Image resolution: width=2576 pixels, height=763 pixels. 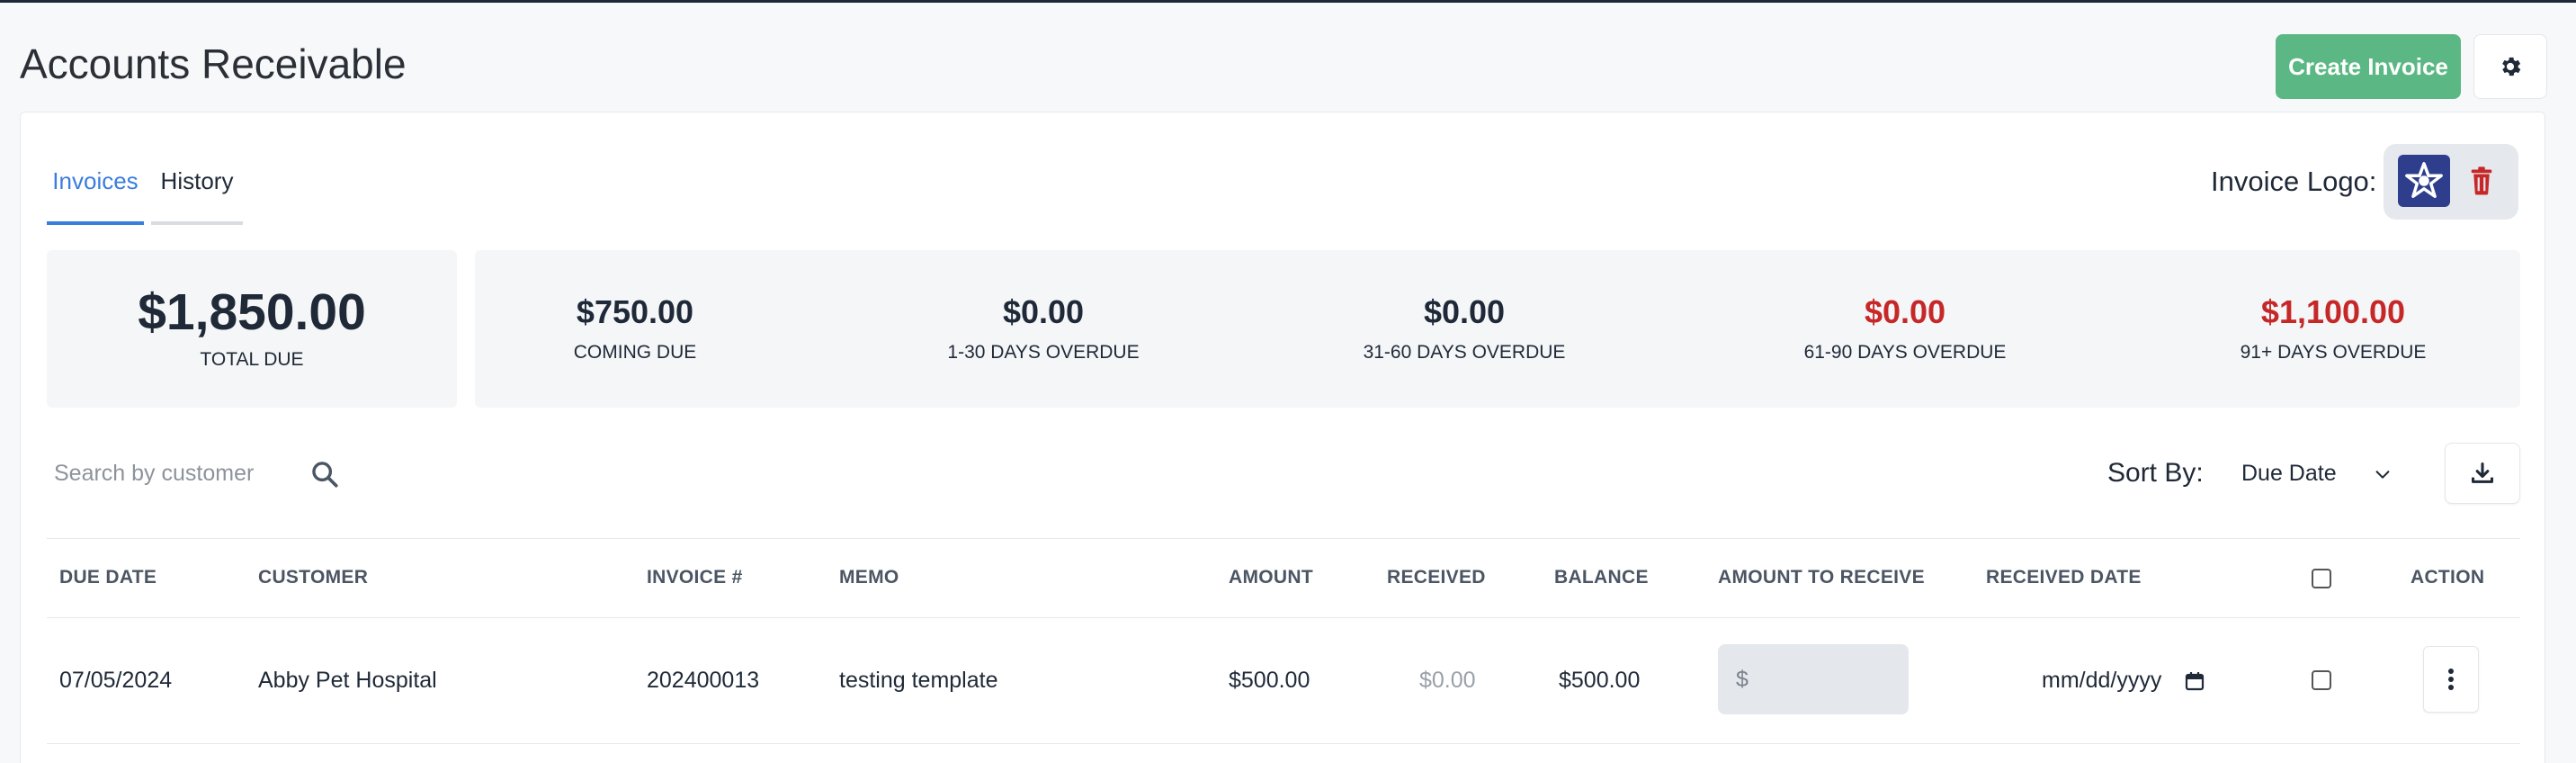 What do you see at coordinates (2294, 182) in the screenshot?
I see `invoice-logo-label: Invoice Logo:` at bounding box center [2294, 182].